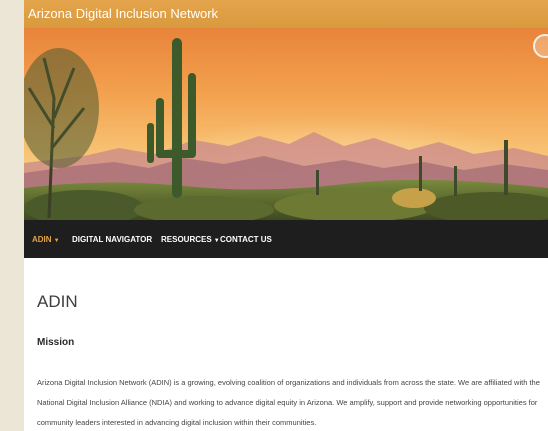 The width and height of the screenshot is (548, 431). Describe the element at coordinates (186, 239) in the screenshot. I see `nav-item-label: RESOURCES` at that location.